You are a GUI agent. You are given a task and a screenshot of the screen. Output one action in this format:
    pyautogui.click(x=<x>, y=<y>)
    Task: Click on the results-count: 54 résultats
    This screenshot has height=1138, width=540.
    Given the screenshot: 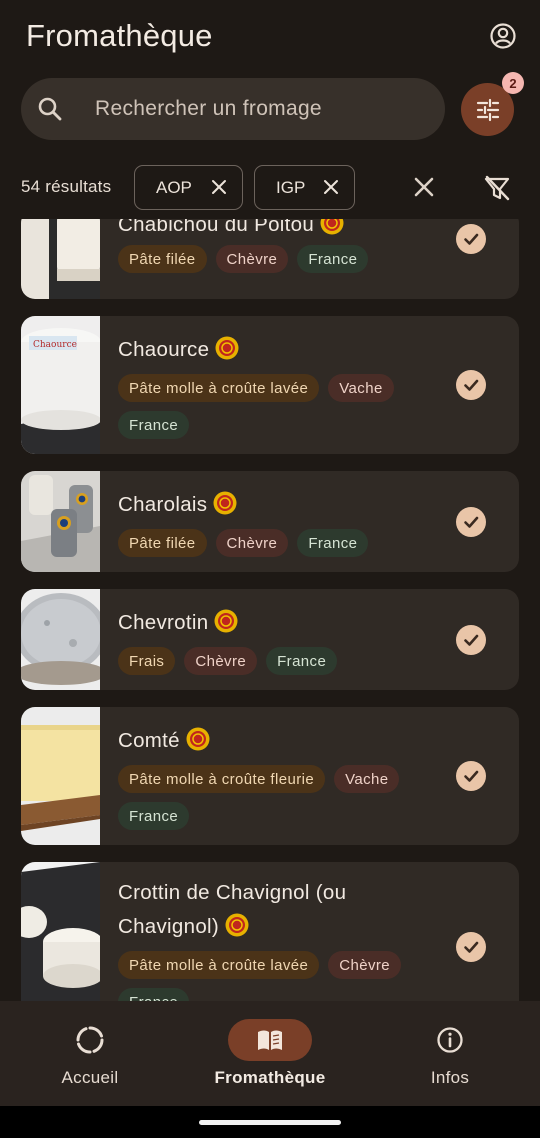 What is the action you would take?
    pyautogui.click(x=66, y=186)
    